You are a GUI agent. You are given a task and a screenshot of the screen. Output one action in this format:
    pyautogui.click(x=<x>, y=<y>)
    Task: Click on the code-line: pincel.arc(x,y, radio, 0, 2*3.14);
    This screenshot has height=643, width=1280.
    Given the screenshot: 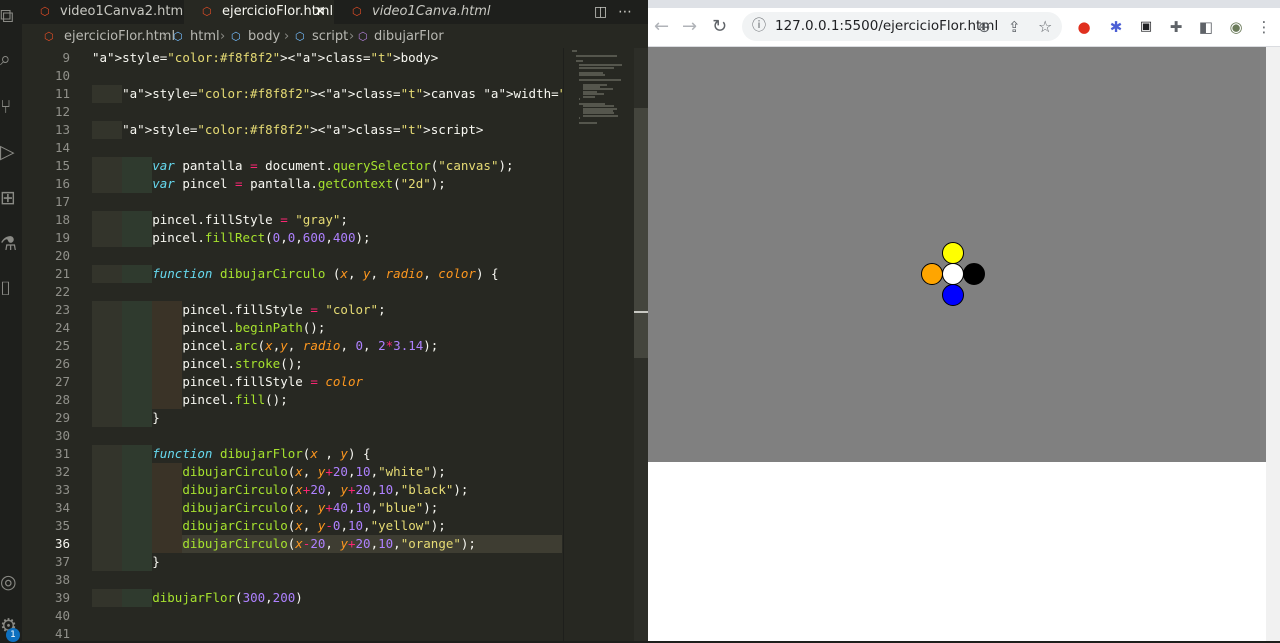 What is the action you would take?
    pyautogui.click(x=327, y=346)
    